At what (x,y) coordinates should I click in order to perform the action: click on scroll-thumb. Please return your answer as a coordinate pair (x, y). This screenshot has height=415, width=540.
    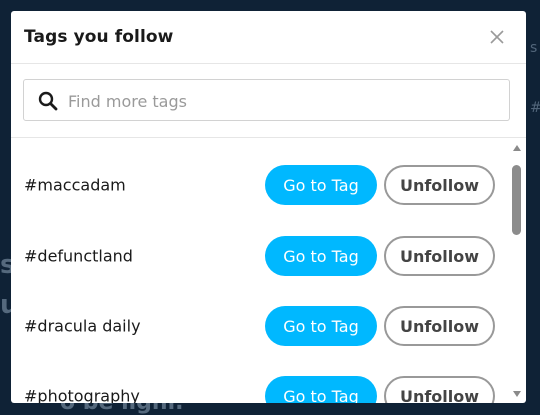
    Looking at the image, I should click on (516, 200).